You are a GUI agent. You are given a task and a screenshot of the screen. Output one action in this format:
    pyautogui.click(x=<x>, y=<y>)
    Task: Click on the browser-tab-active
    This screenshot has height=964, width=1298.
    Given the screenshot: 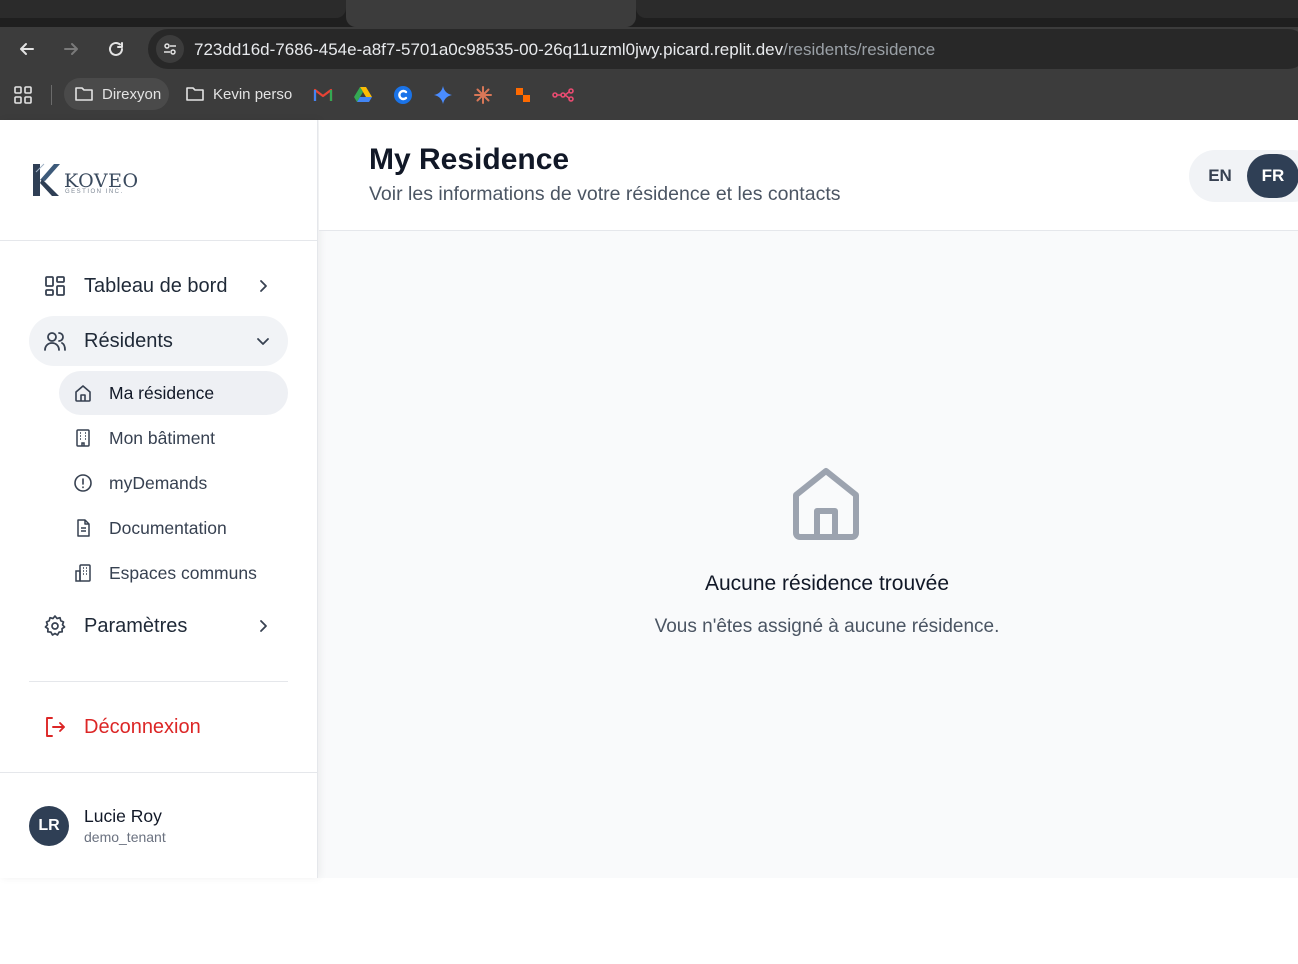 What is the action you would take?
    pyautogui.click(x=491, y=13)
    